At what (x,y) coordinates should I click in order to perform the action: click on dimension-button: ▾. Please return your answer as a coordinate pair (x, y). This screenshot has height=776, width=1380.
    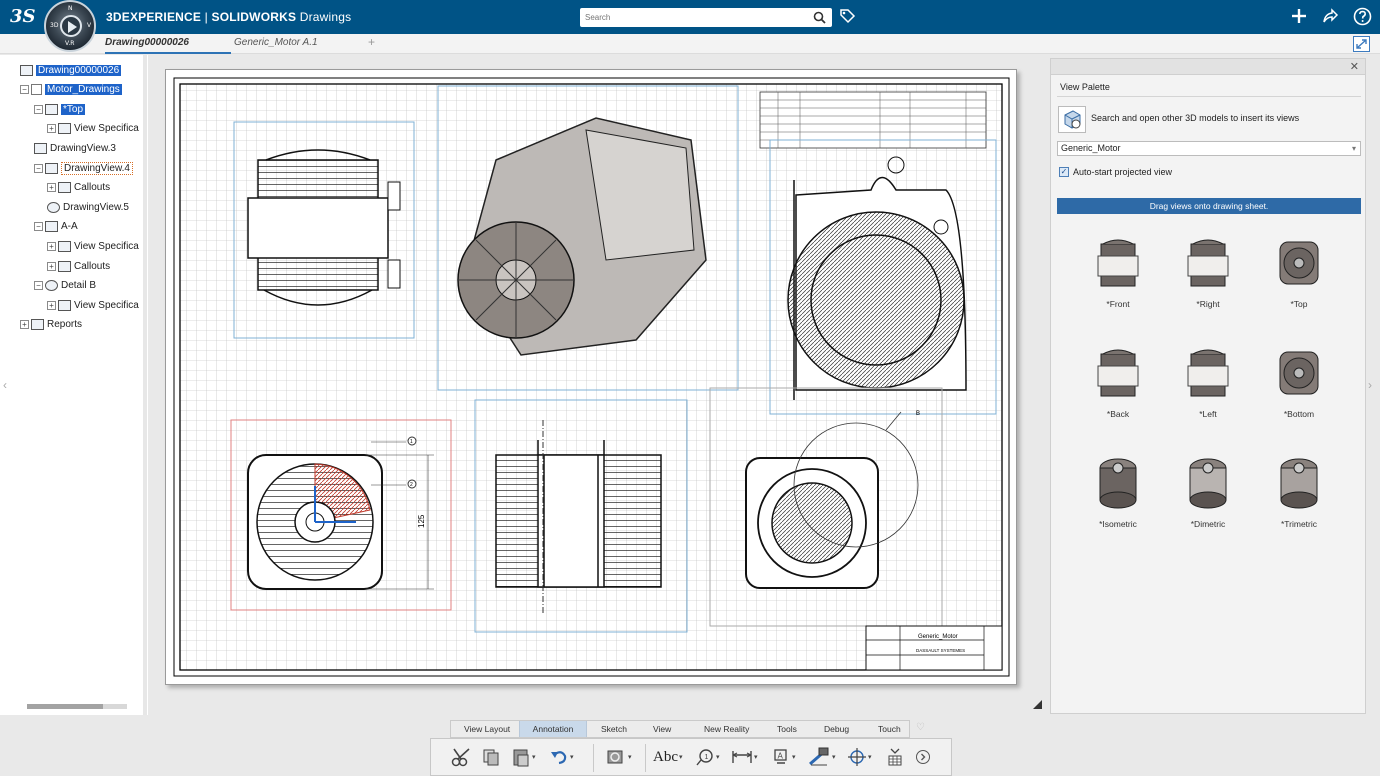
    Looking at the image, I should click on (744, 757).